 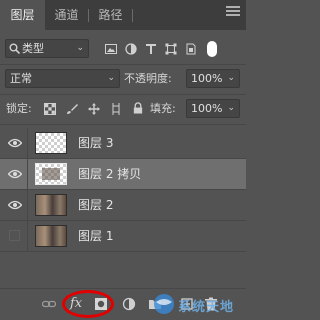 What do you see at coordinates (33, 48) in the screenshot?
I see `filter-kind-label: 类型` at bounding box center [33, 48].